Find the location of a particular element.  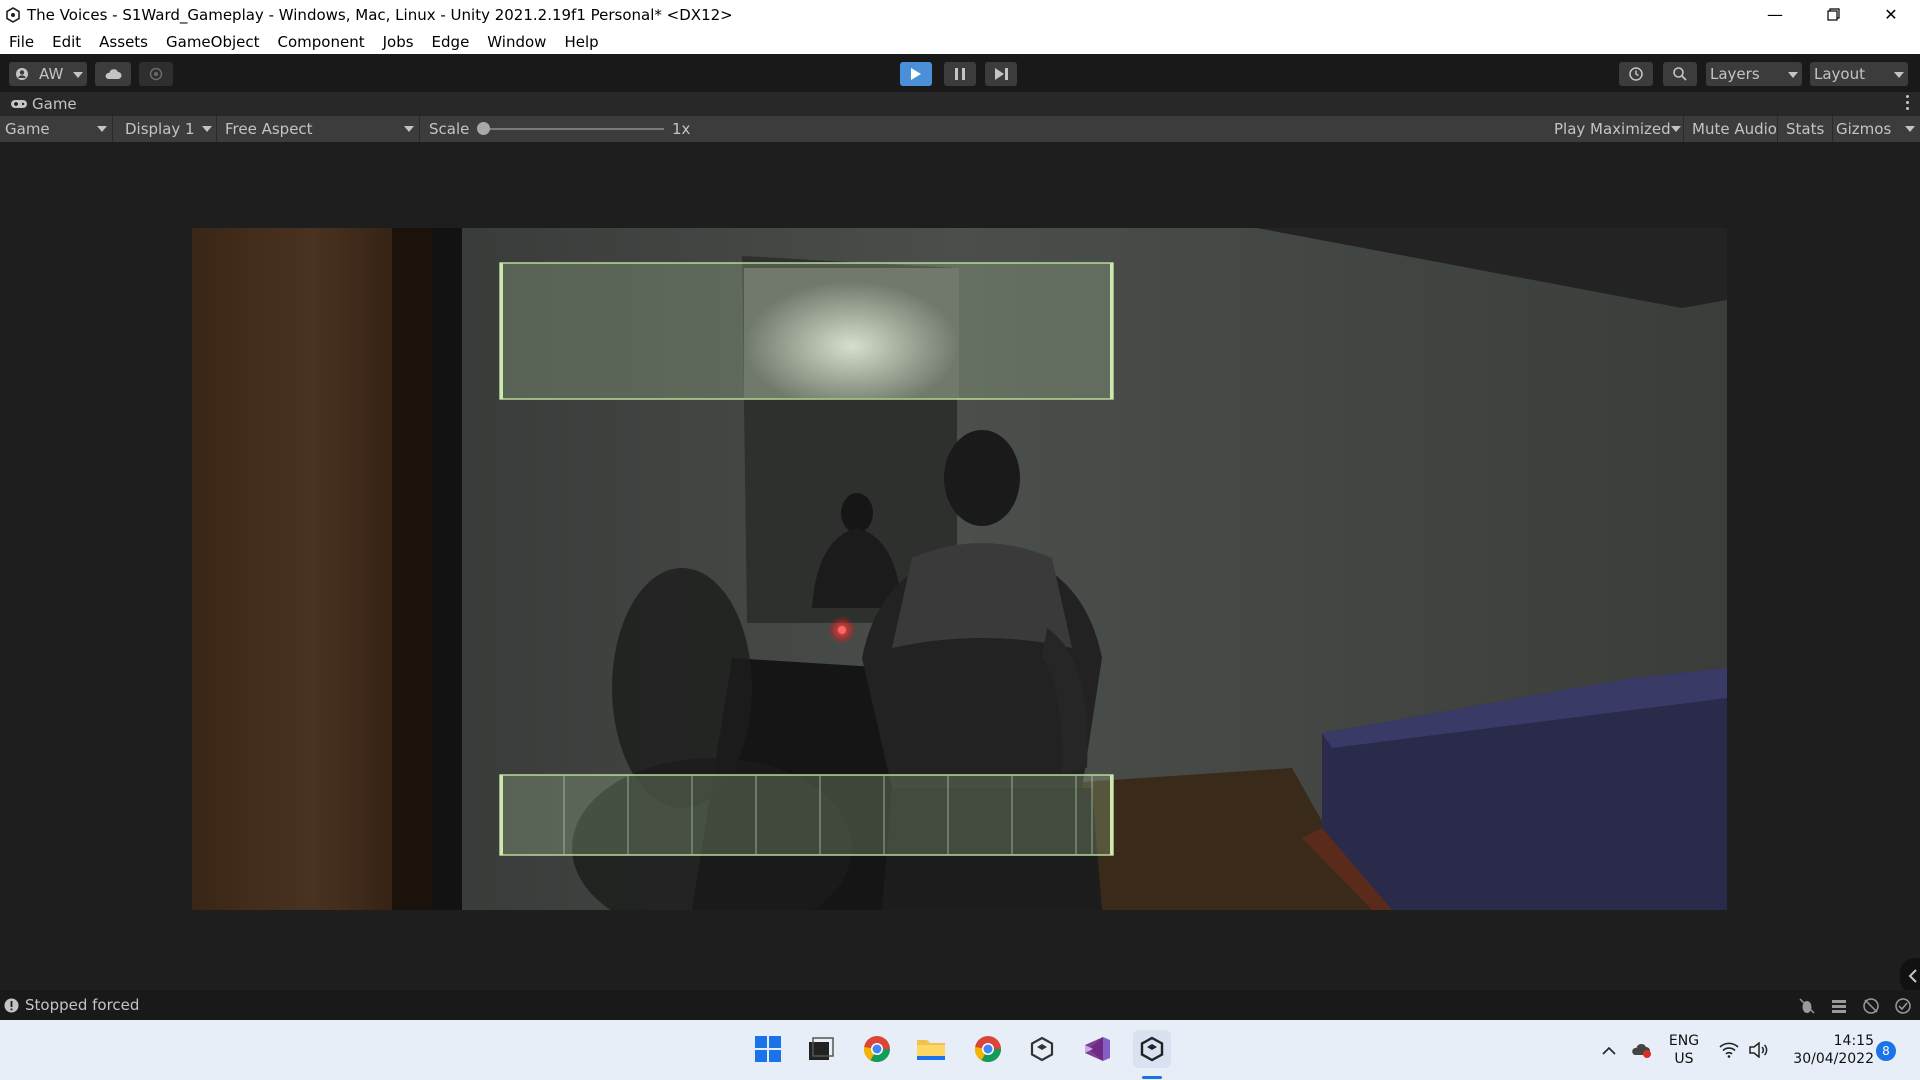

scale-control: Scale 1x is located at coordinates (557, 129).